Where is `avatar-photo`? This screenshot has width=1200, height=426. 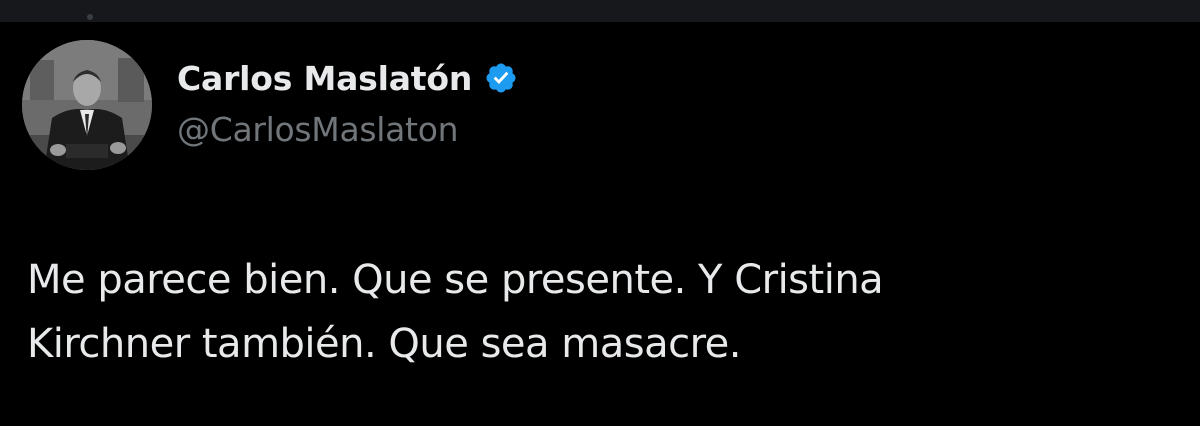 avatar-photo is located at coordinates (87, 105).